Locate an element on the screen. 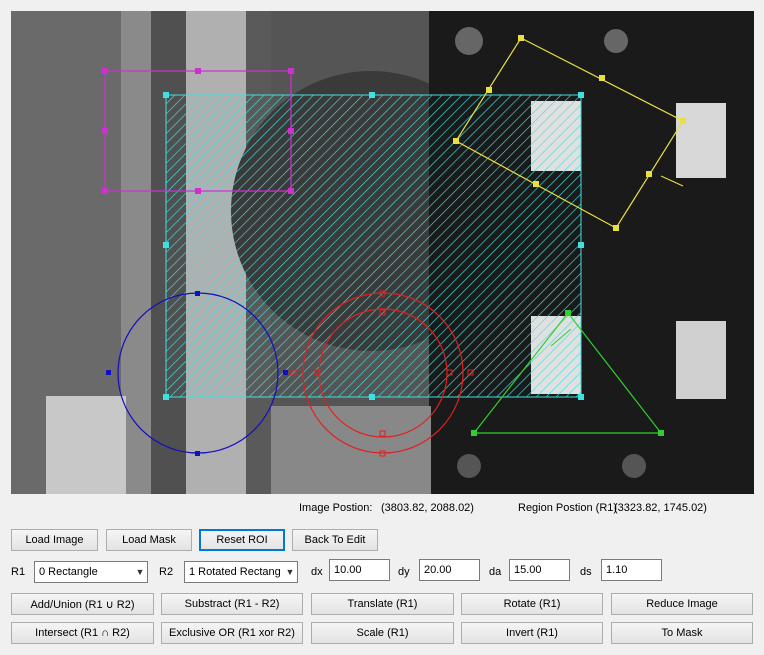 Image resolution: width=764 pixels, height=655 pixels. to-mask-button: To Mask is located at coordinates (682, 633).